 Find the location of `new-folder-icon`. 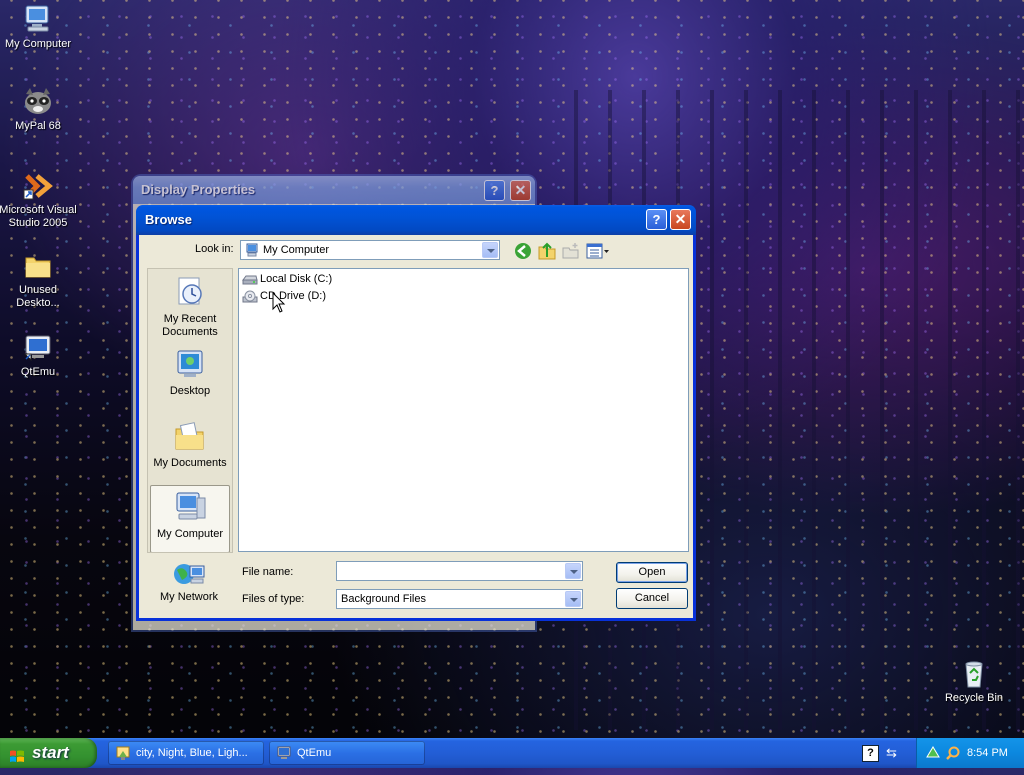

new-folder-icon is located at coordinates (570, 251).